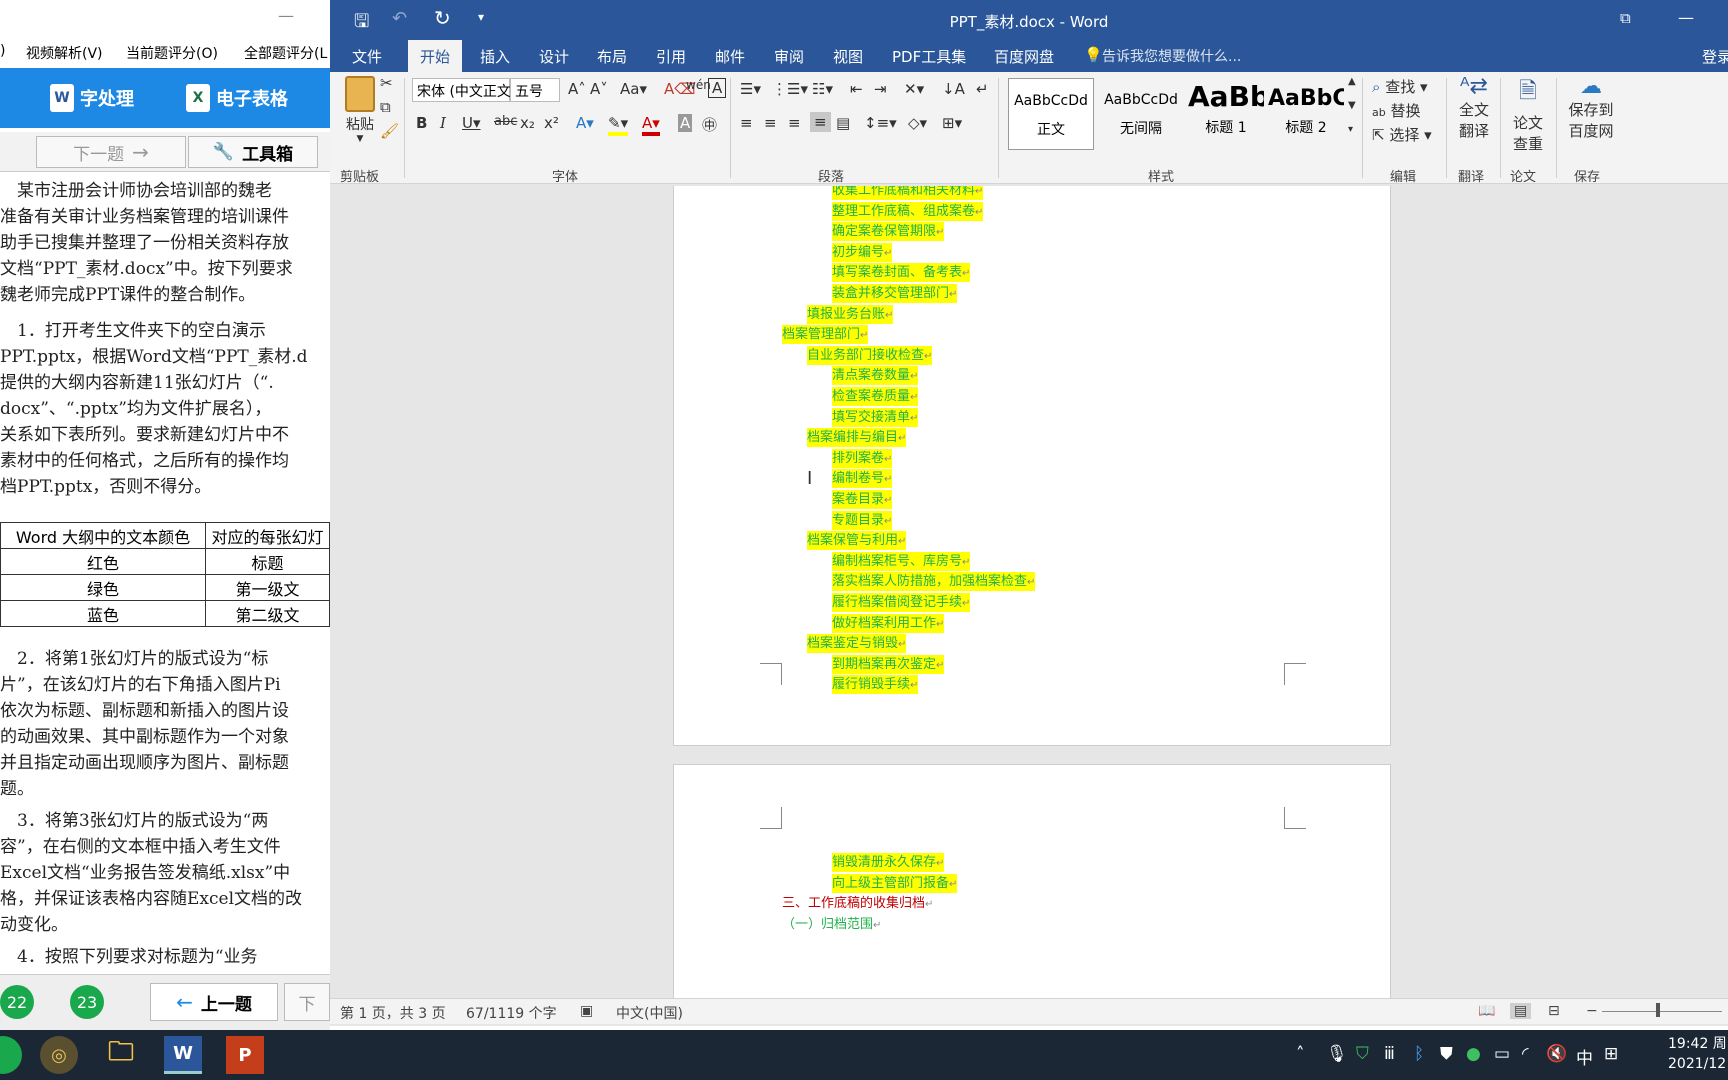 Image resolution: width=1728 pixels, height=1080 pixels. I want to click on ribbon-display-options-icon: ⧉, so click(1625, 18).